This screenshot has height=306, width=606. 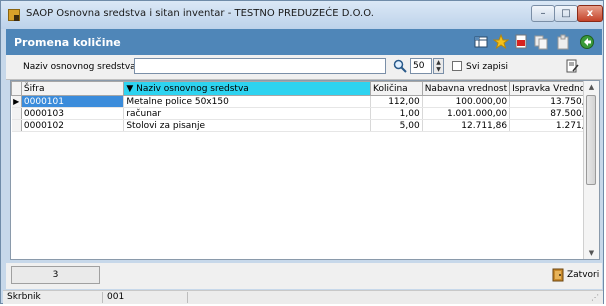 What do you see at coordinates (247, 101) in the screenshot?
I see `cell-name: Metalne police 50x150` at bounding box center [247, 101].